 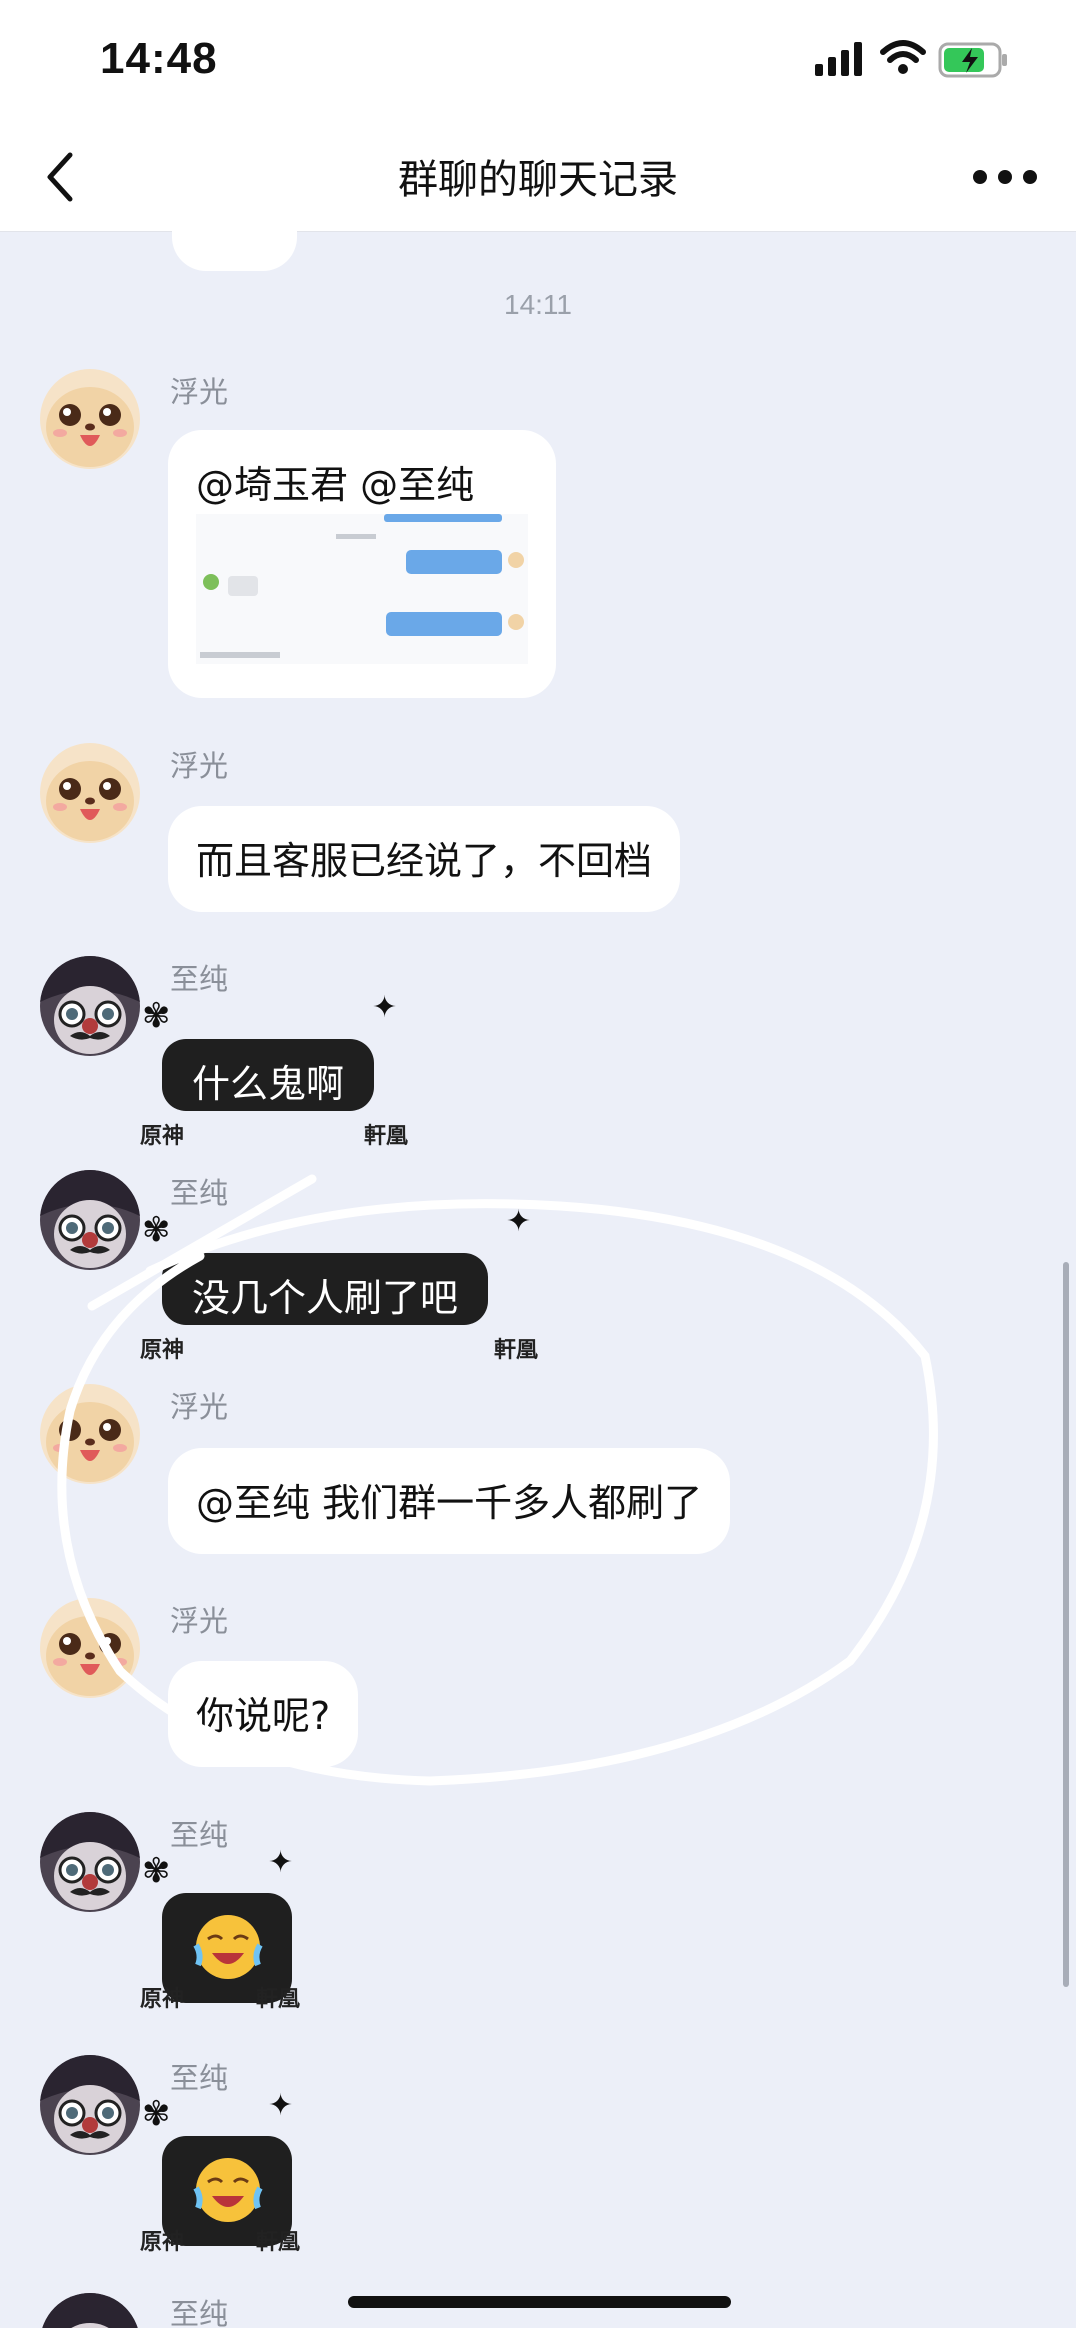 What do you see at coordinates (159, 58) in the screenshot?
I see `status-time: 14:48` at bounding box center [159, 58].